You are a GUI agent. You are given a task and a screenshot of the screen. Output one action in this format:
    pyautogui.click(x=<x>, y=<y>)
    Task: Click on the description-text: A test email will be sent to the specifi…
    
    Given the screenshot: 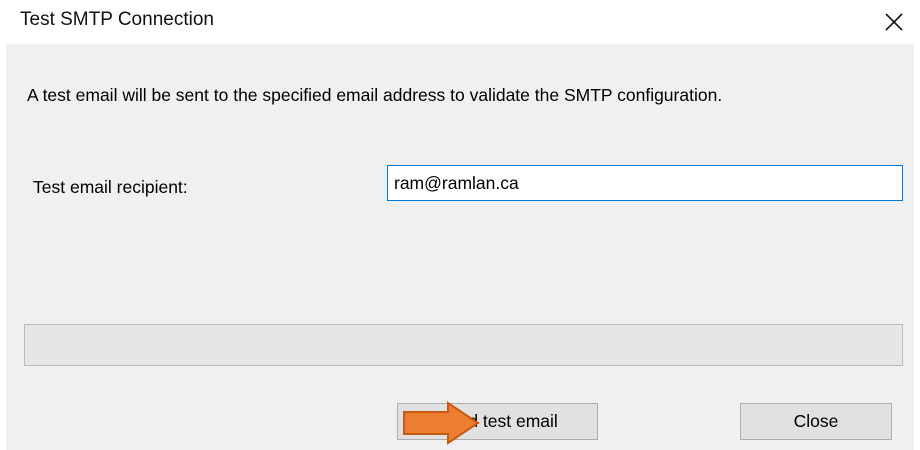 What is the action you would take?
    pyautogui.click(x=375, y=95)
    